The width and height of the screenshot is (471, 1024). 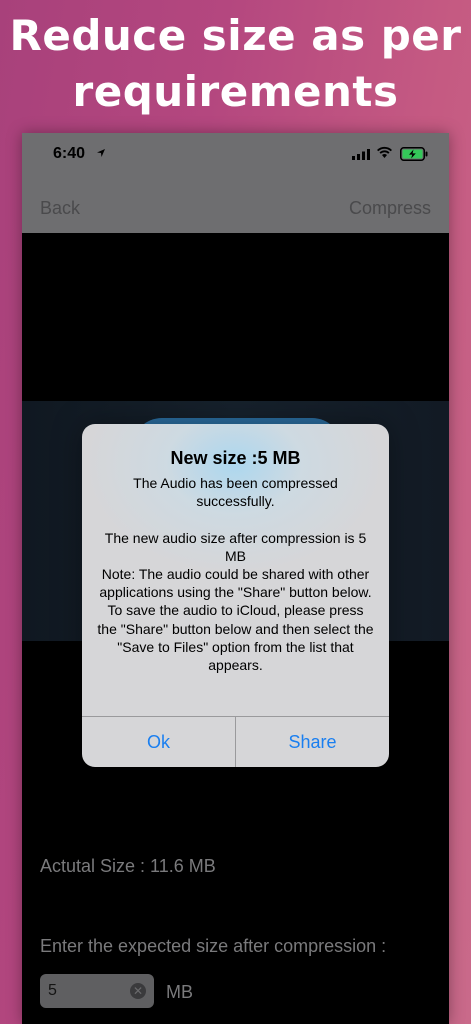 I want to click on ok-button: Ok, so click(x=158, y=742).